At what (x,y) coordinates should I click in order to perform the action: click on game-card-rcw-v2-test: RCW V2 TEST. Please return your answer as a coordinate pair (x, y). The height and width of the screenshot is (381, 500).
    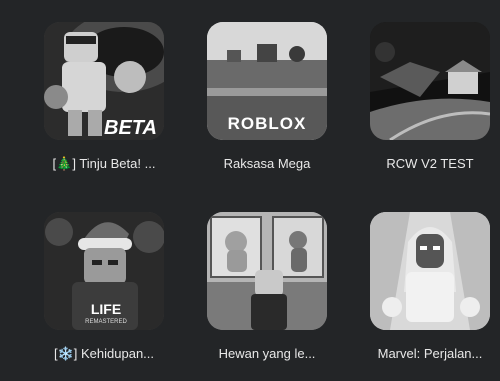
    Looking at the image, I should click on (430, 96).